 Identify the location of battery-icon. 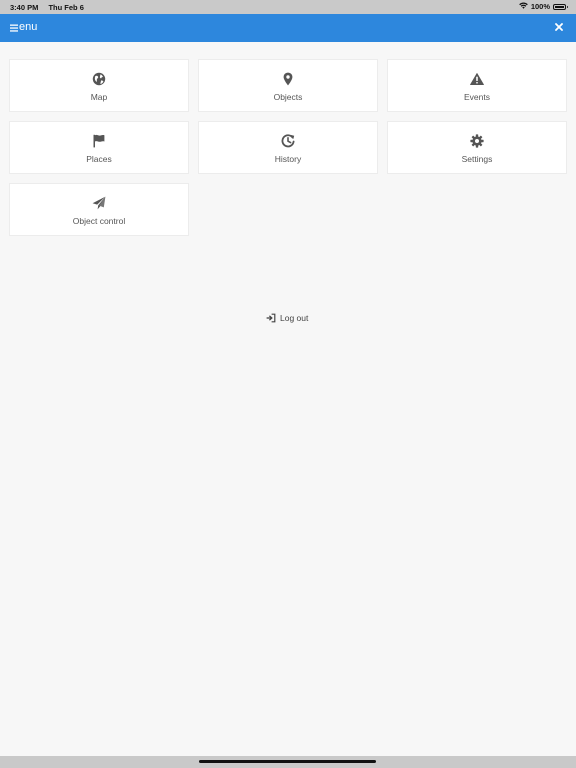
(560, 6).